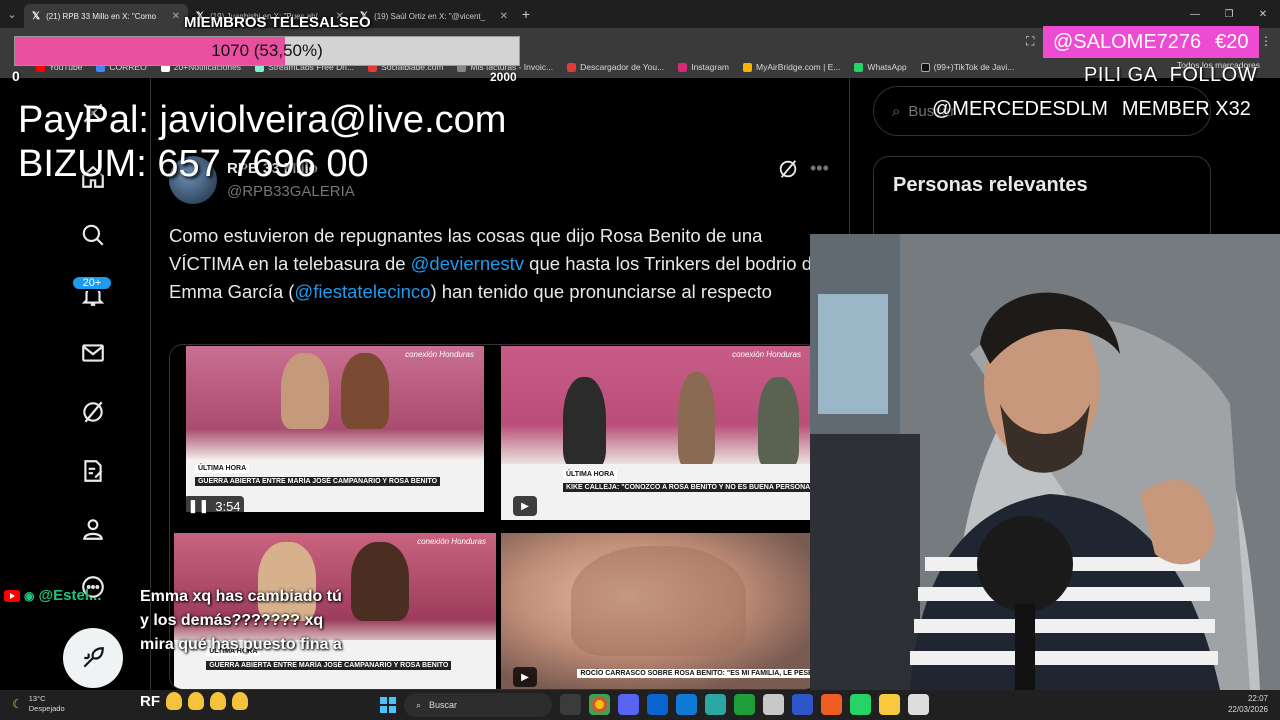 Image resolution: width=1280 pixels, height=720 pixels. I want to click on download-icon, so click(572, 67).